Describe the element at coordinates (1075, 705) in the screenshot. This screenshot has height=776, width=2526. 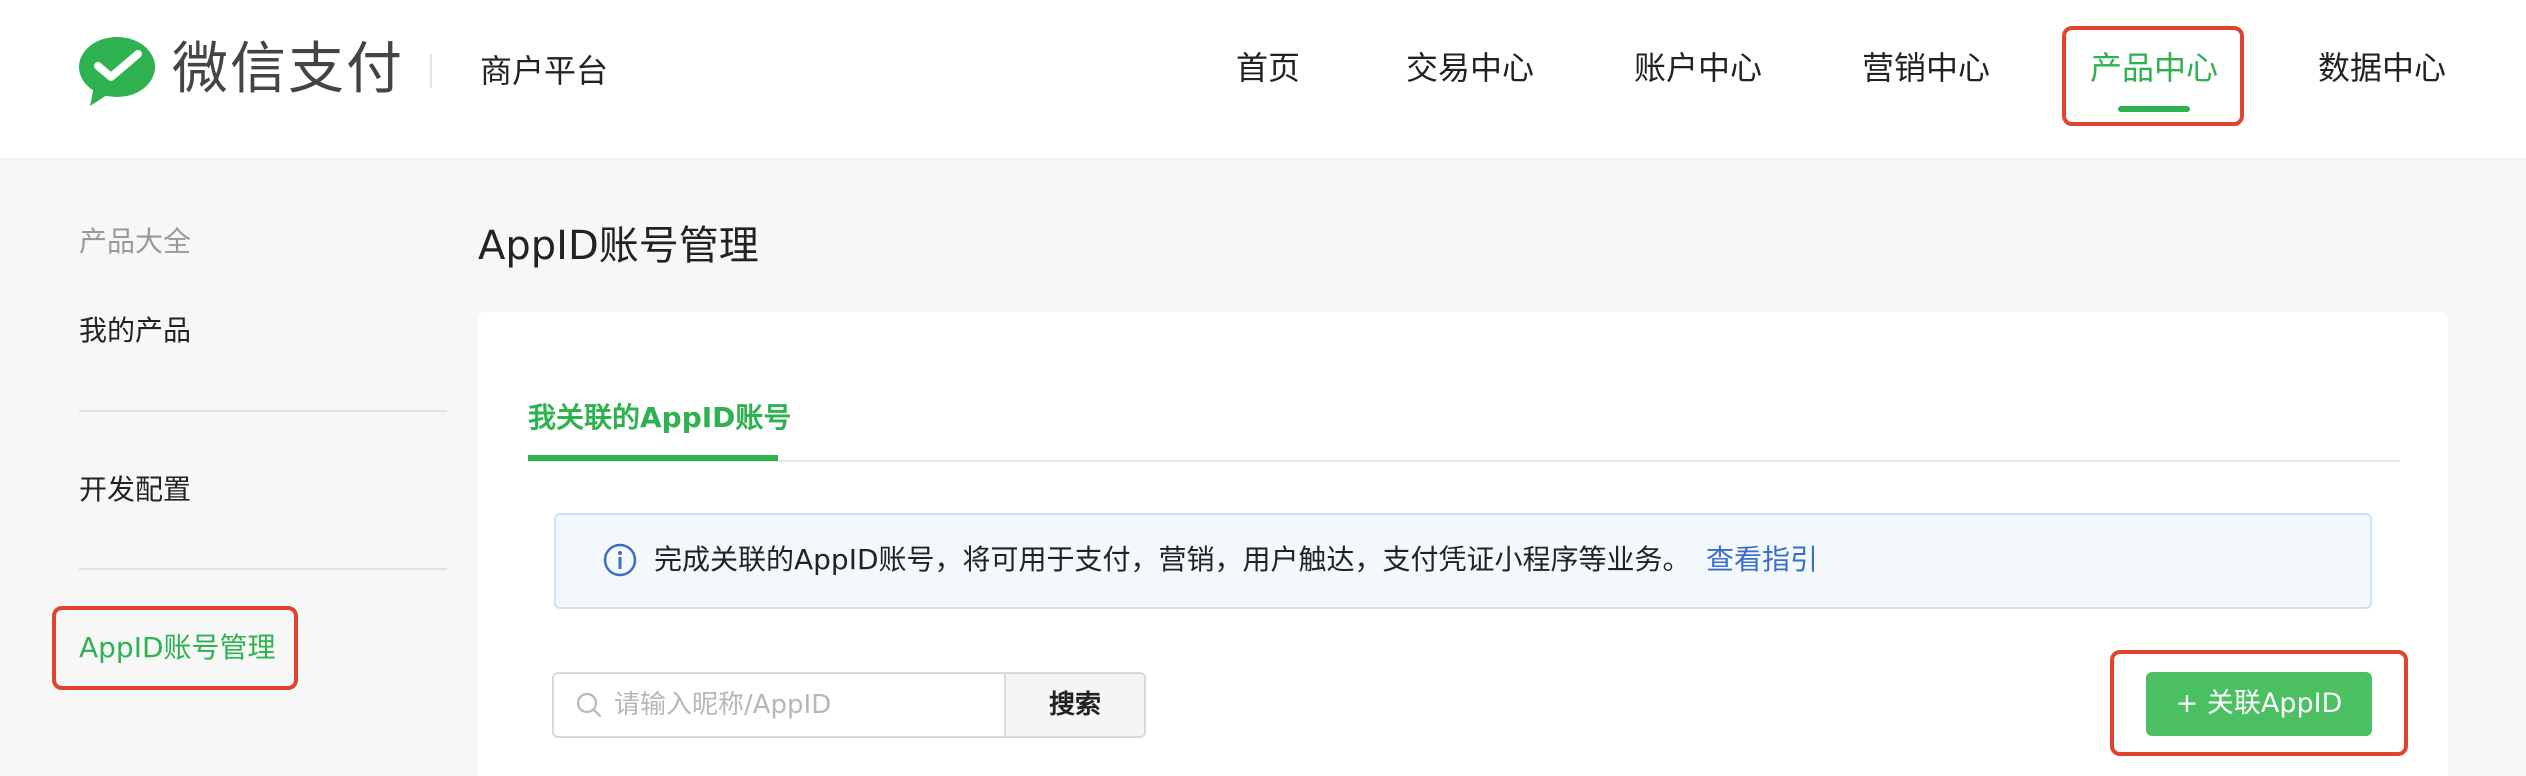
I see `search-button: 搜索` at that location.